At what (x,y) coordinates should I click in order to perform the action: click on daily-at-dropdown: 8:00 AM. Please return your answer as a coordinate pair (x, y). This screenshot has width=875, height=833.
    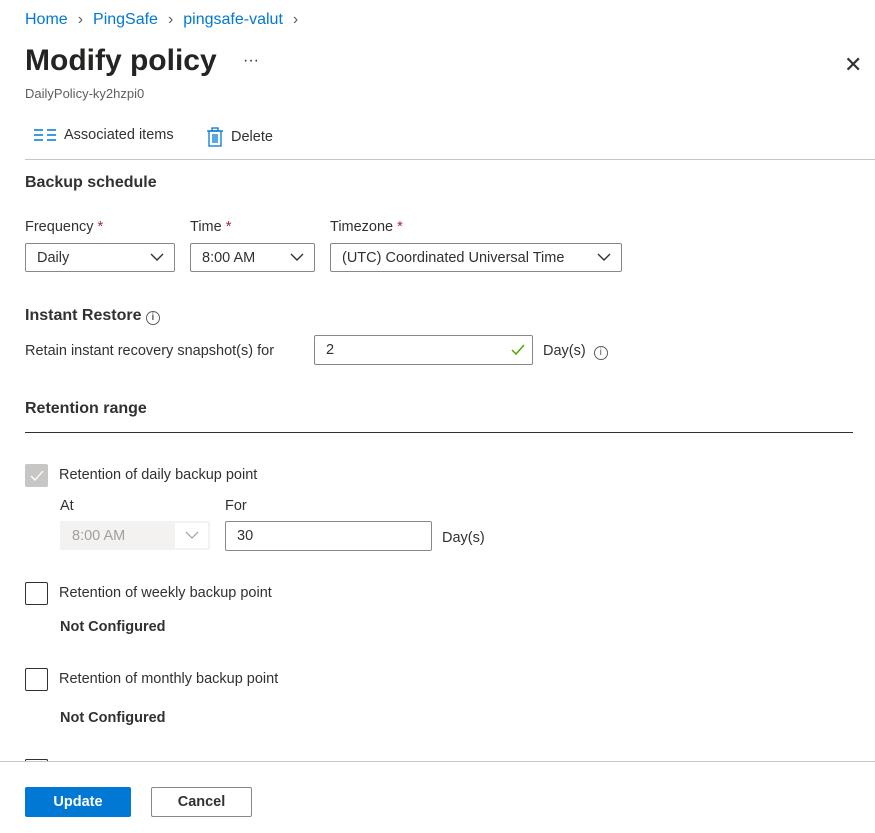
    Looking at the image, I should click on (135, 535).